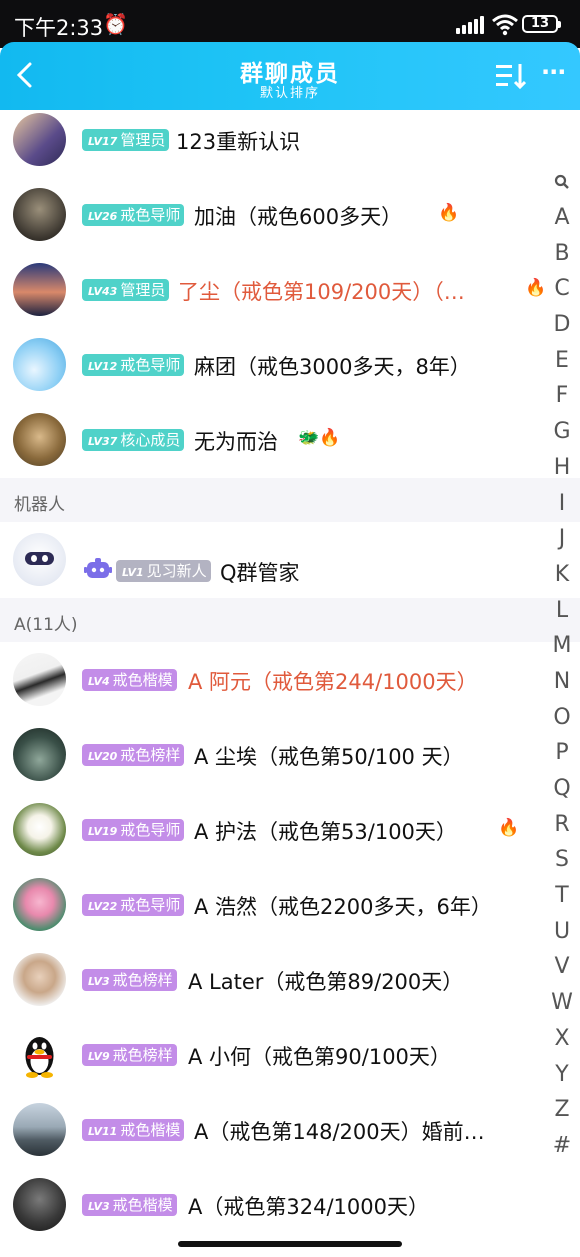  I want to click on member-row: LV3 戒色楷模 A（戒色第324/1000天）, so click(274, 1204).